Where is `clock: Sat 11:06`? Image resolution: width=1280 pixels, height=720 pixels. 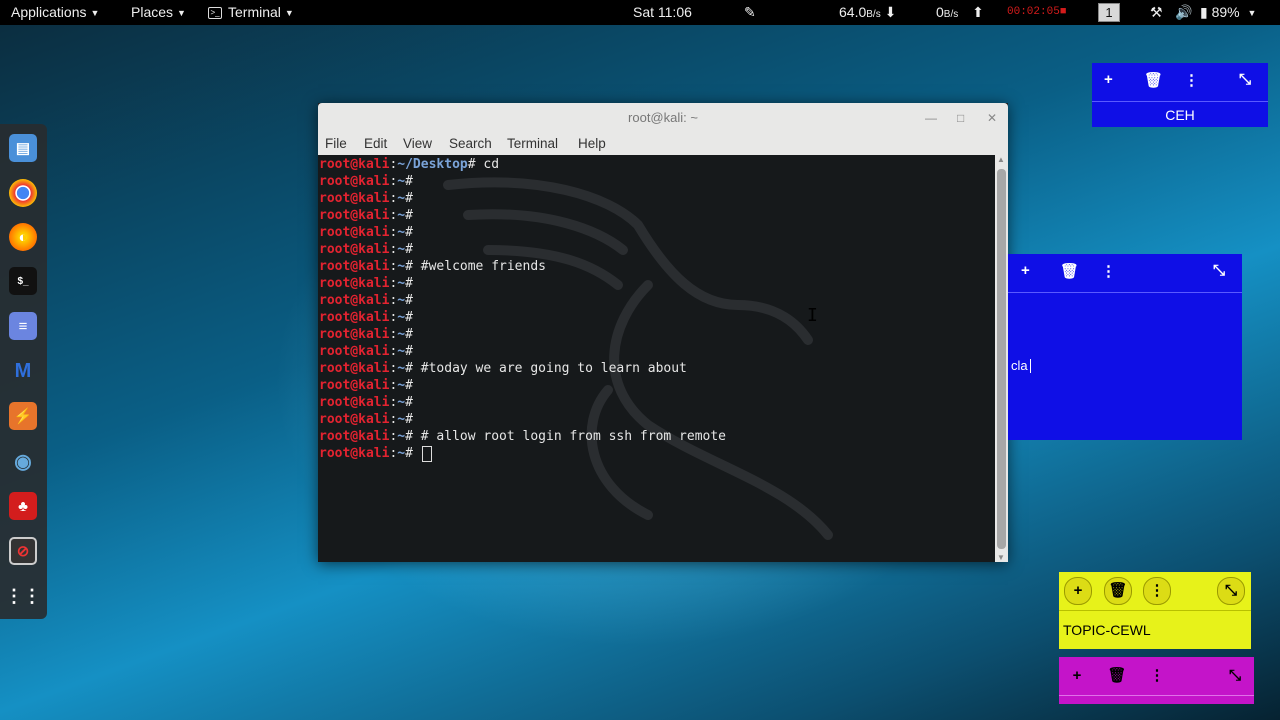
clock: Sat 11:06 is located at coordinates (662, 12).